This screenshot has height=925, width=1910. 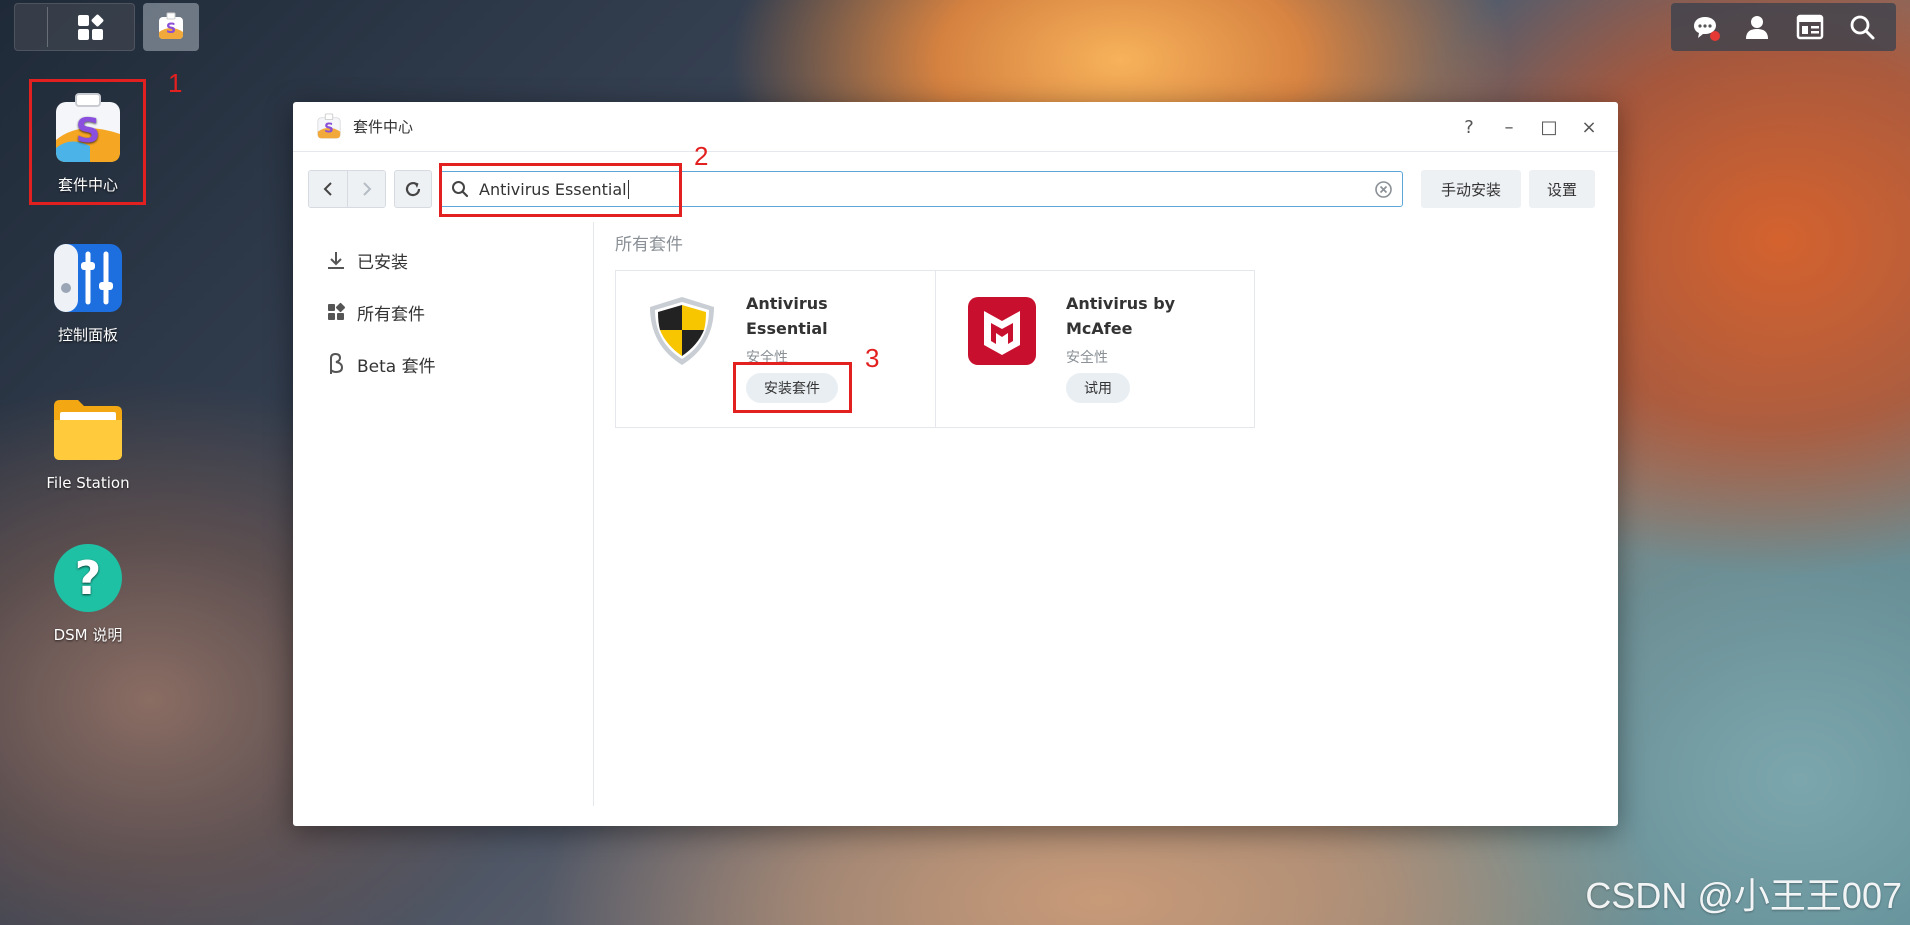 What do you see at coordinates (1562, 189) in the screenshot?
I see `settings-button: 设置` at bounding box center [1562, 189].